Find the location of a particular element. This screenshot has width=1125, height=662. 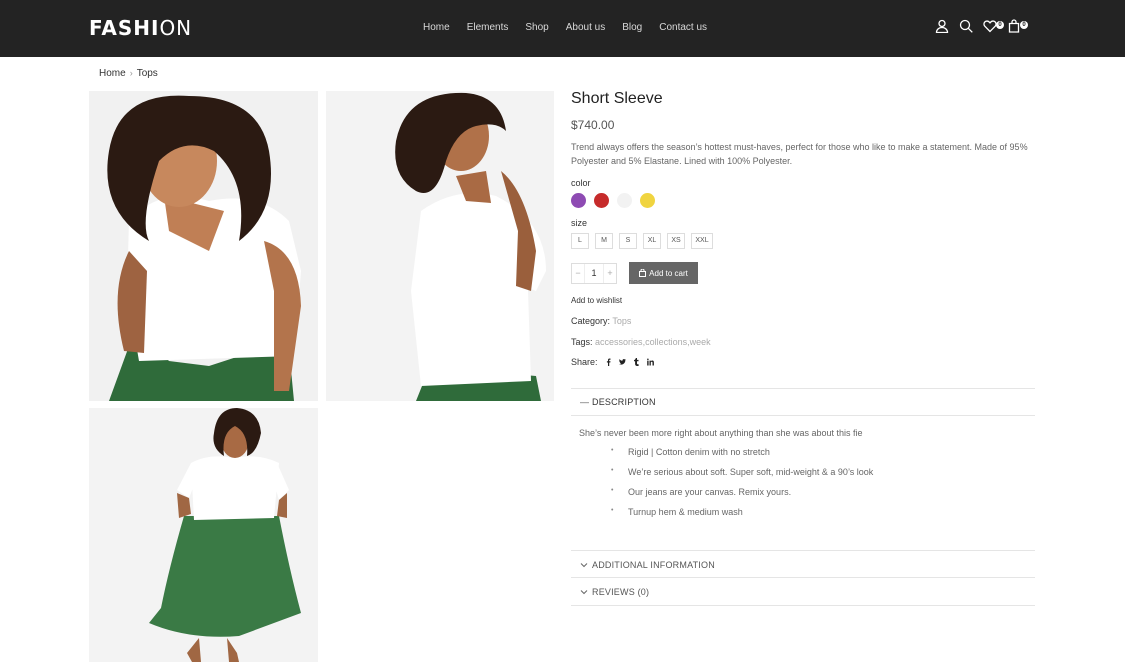

site-logo: FASHION is located at coordinates (140, 28).